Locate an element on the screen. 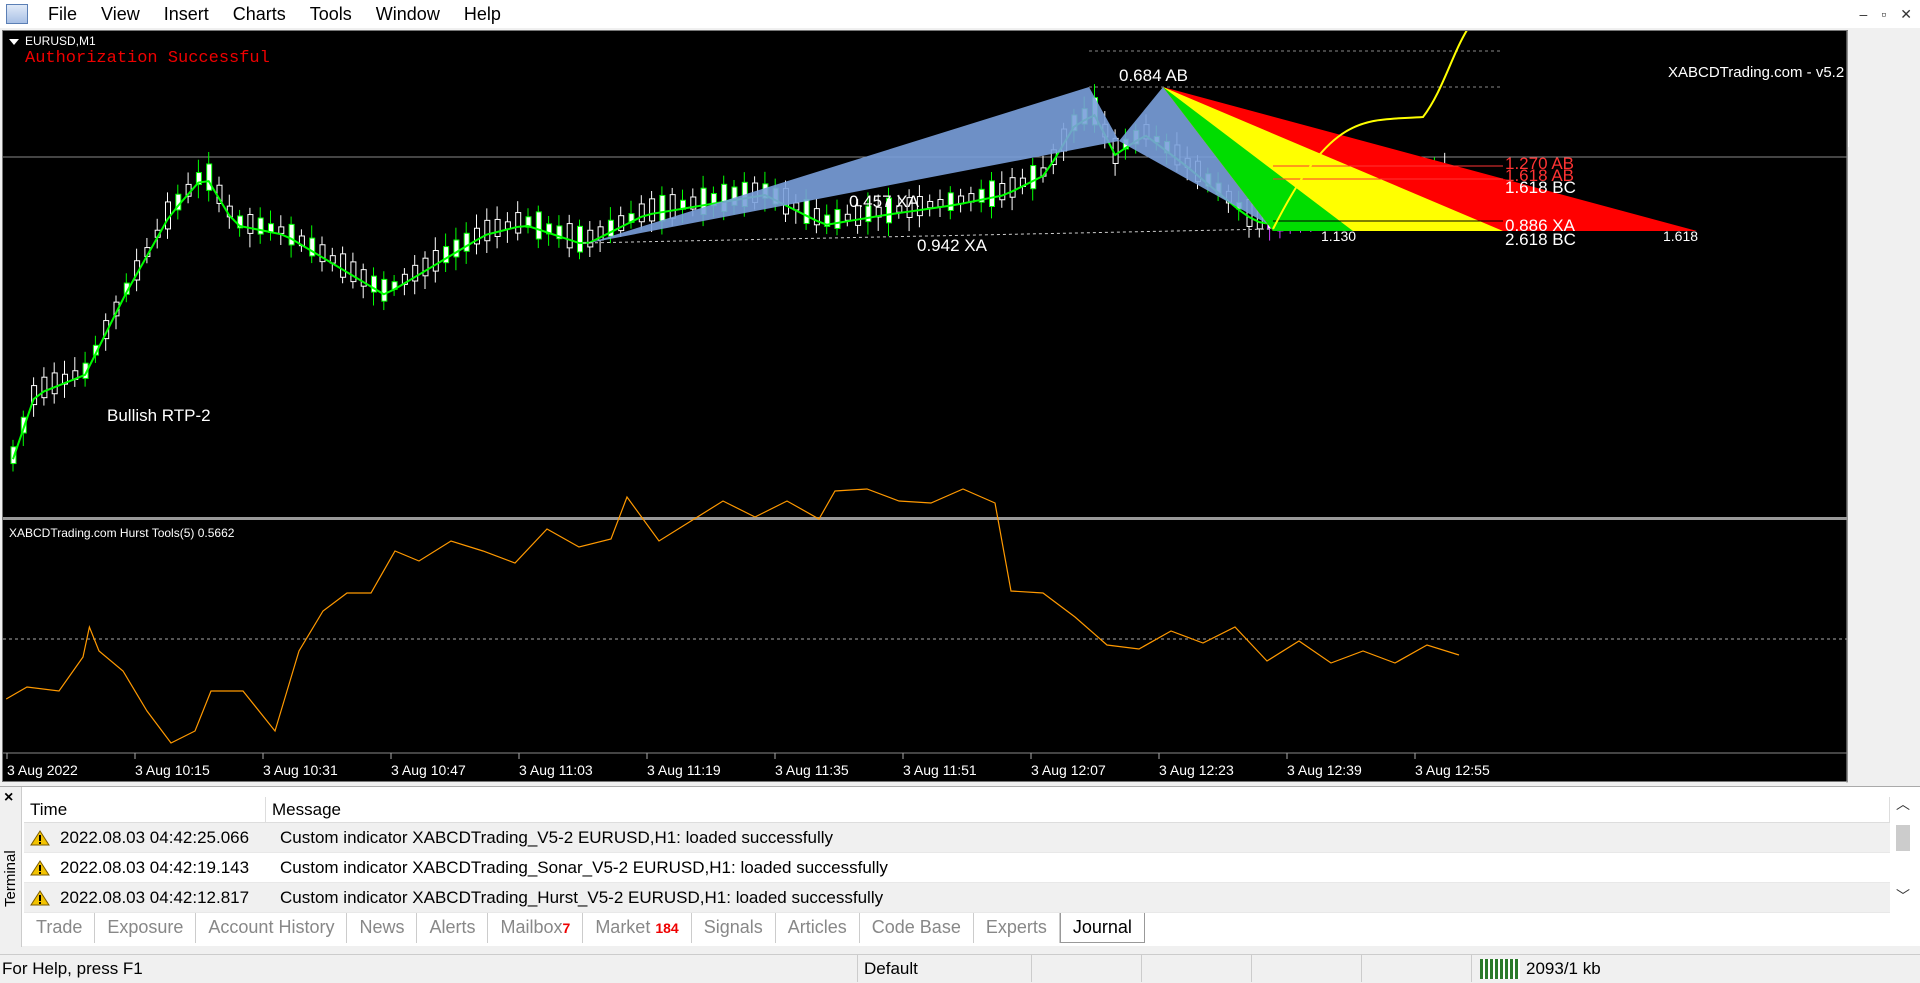  tab-alerts: Alerts is located at coordinates (453, 928).